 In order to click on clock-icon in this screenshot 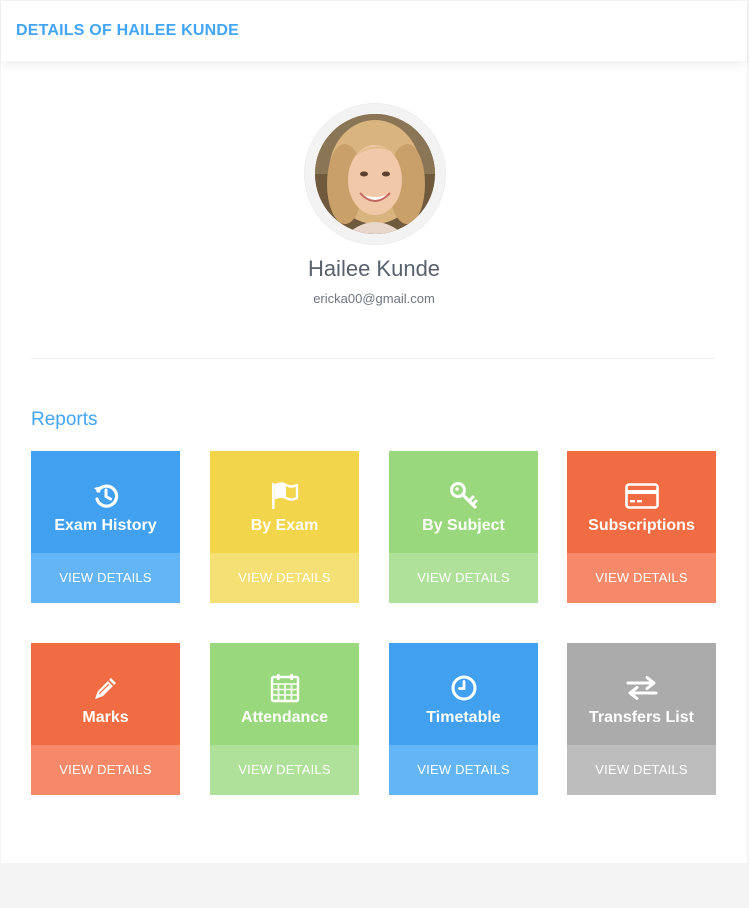, I will do `click(463, 688)`.